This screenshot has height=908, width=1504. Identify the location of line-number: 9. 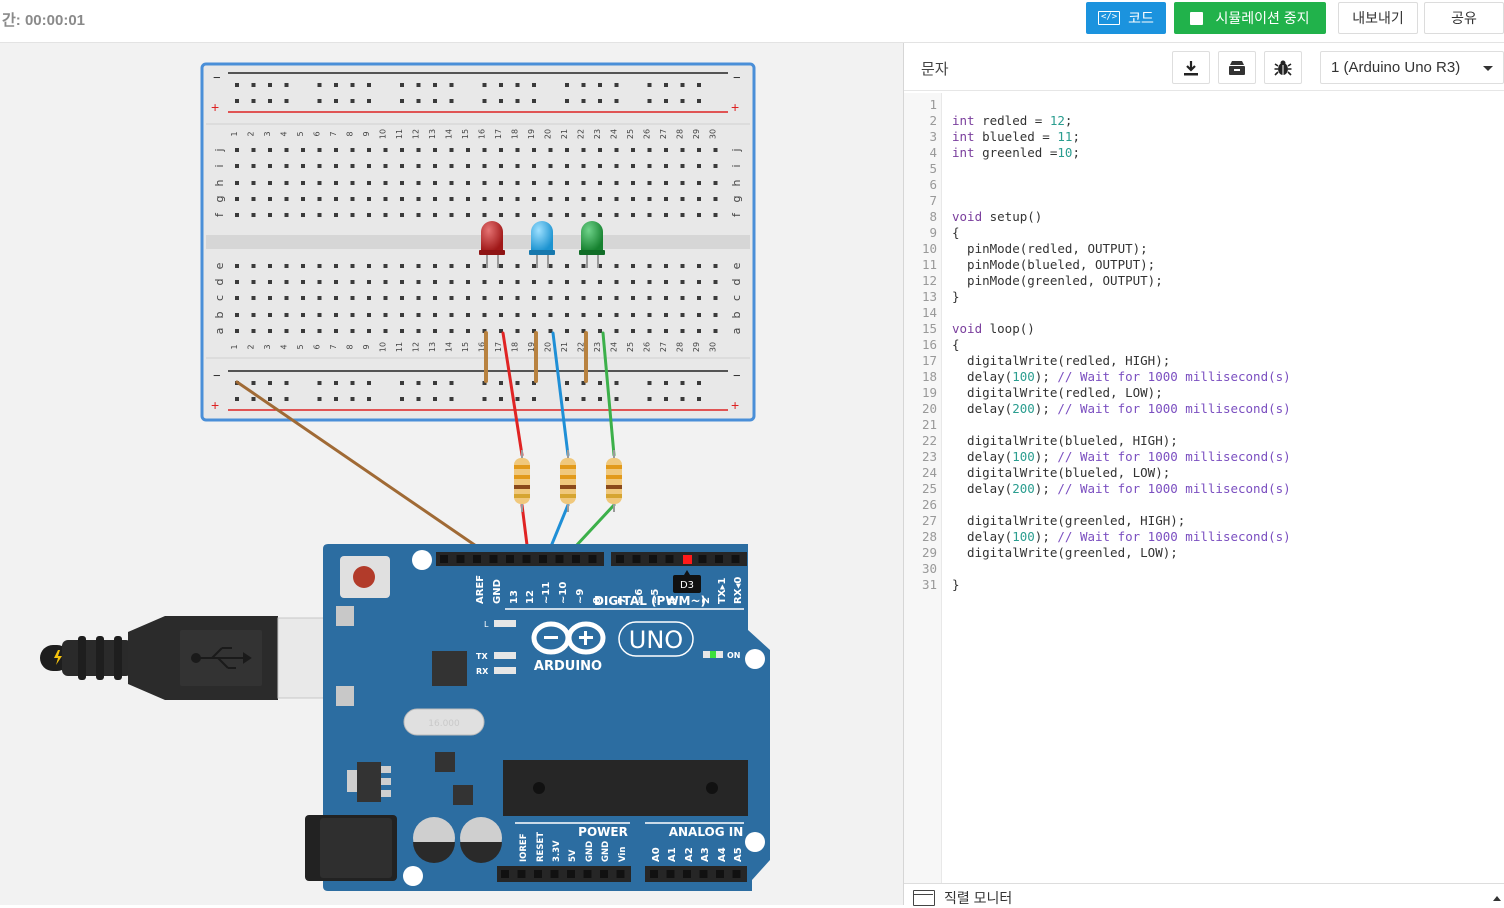
(933, 232).